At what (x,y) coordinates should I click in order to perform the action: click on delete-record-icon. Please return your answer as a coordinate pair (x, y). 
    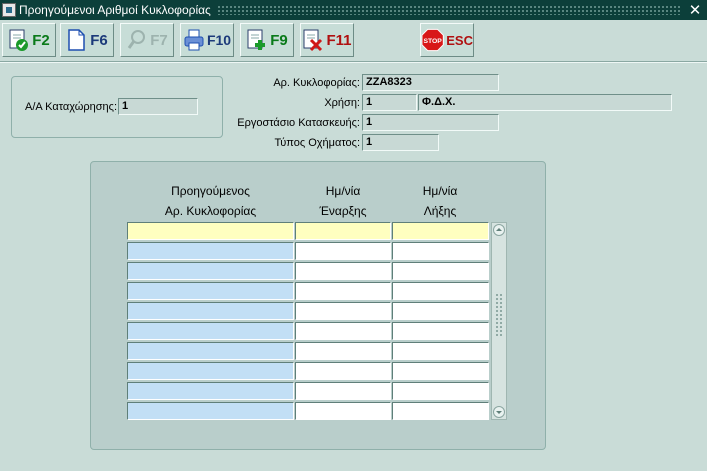
    Looking at the image, I should click on (313, 40).